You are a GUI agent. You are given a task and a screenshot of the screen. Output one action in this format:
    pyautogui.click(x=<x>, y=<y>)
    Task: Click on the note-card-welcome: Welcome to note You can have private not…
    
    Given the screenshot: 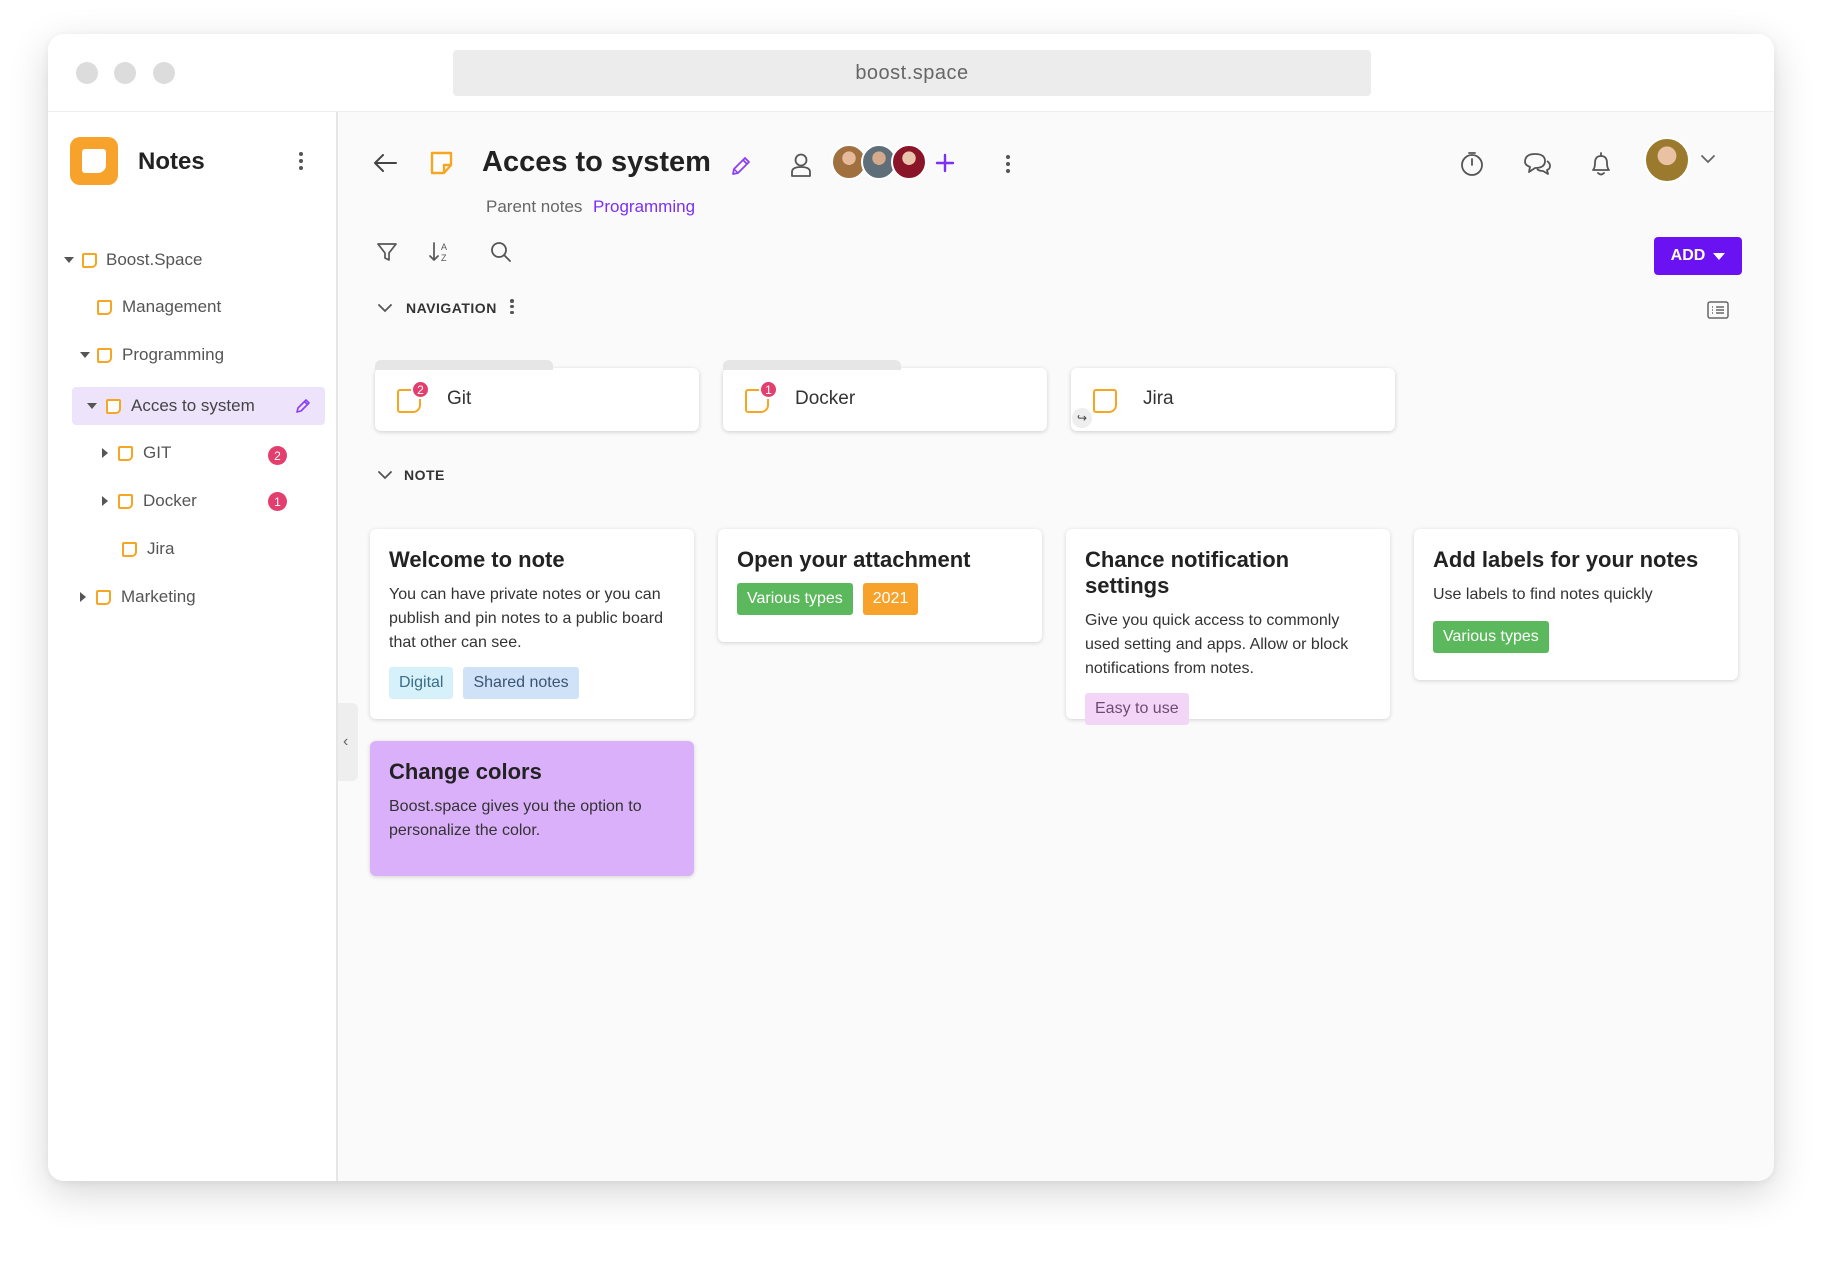 What is the action you would take?
    pyautogui.click(x=532, y=624)
    